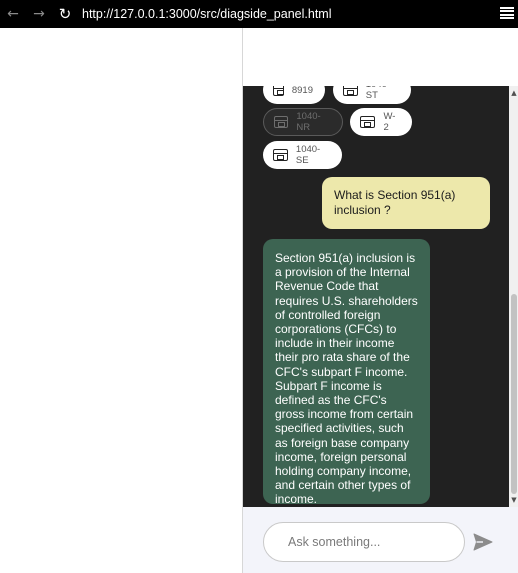  I want to click on forward-button: →, so click(39, 14).